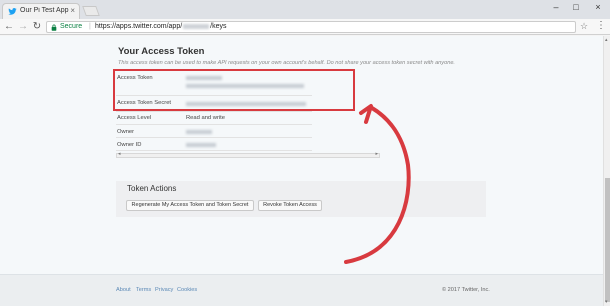 This screenshot has height=306, width=610. What do you see at coordinates (164, 290) in the screenshot?
I see `footer-link-privacy: Privacy` at bounding box center [164, 290].